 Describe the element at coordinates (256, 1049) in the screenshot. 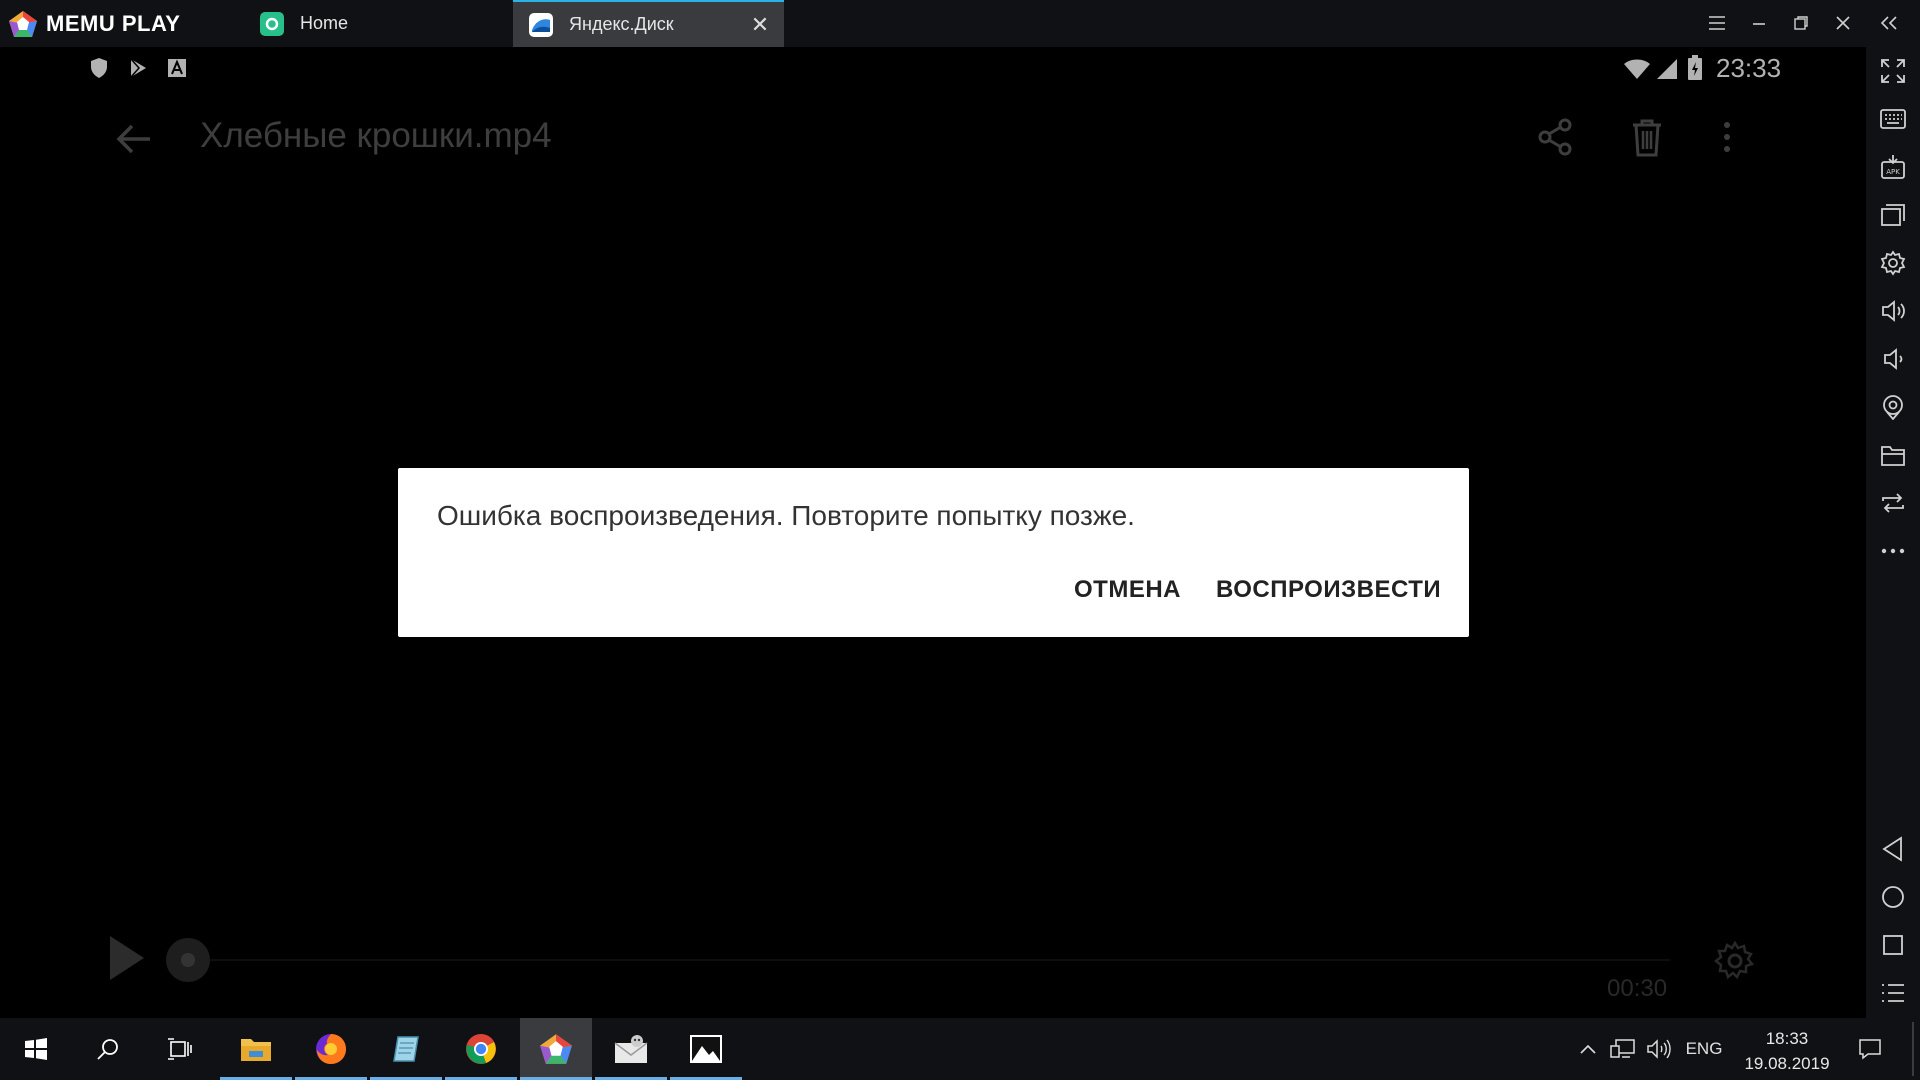

I see `file-explorer-icon` at that location.